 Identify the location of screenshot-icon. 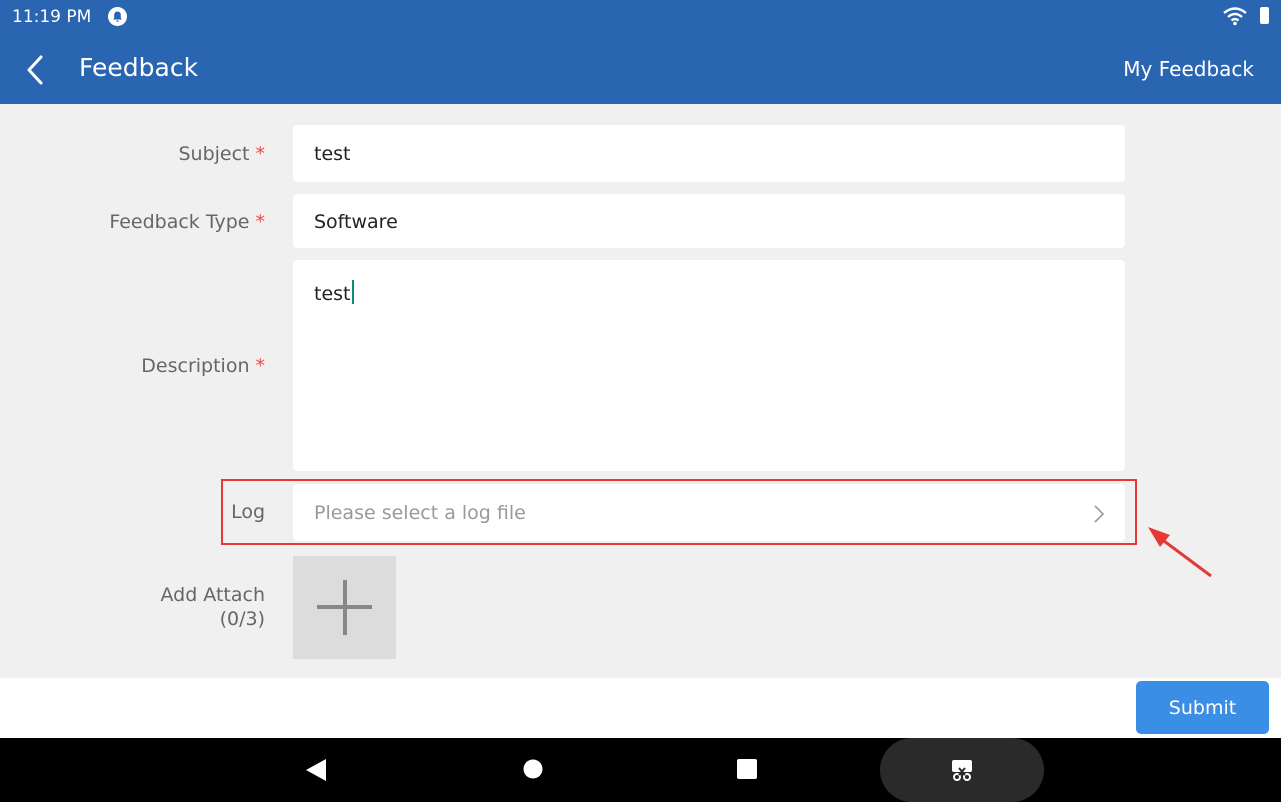
(962, 772).